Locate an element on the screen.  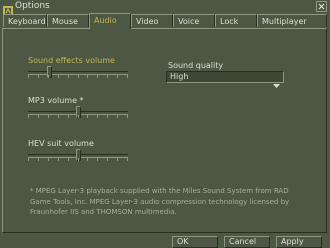
hev-suit-volume-slider is located at coordinates (79, 156).